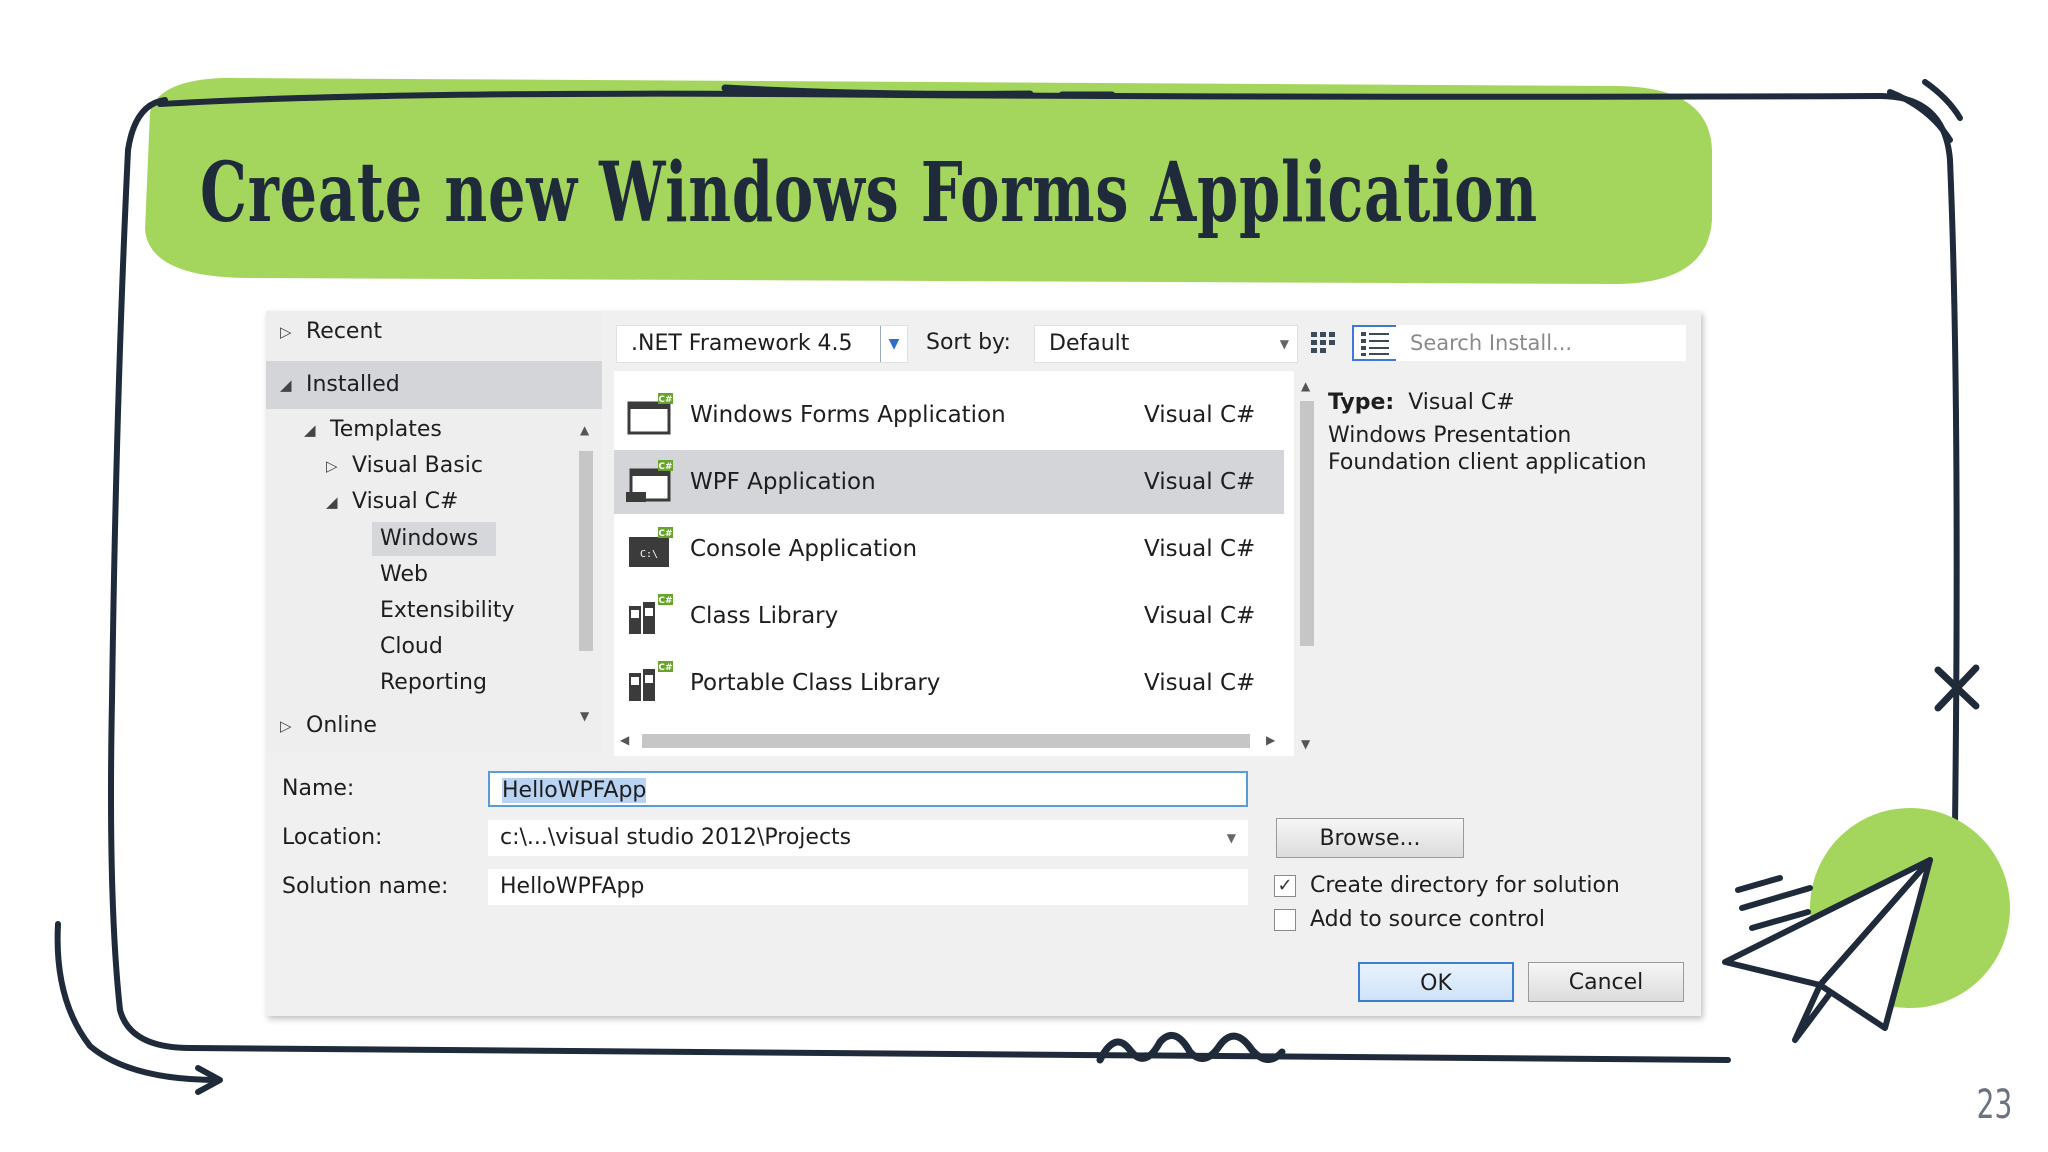 The height and width of the screenshot is (1152, 2048). What do you see at coordinates (405, 501) in the screenshot?
I see `tree-item-label: Visual C#` at bounding box center [405, 501].